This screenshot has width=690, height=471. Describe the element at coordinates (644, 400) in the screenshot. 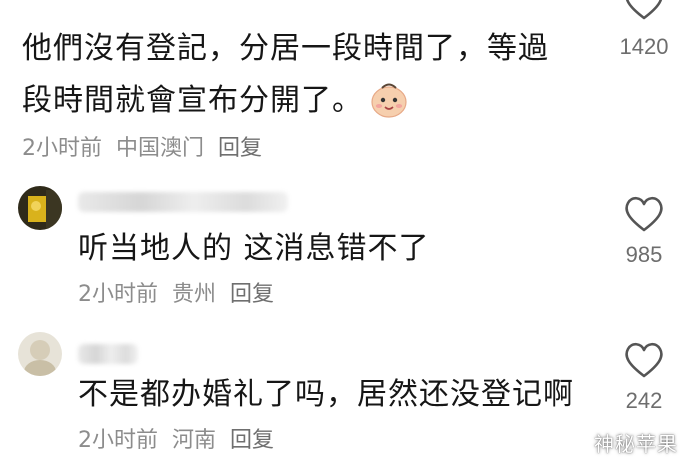

I see `like-count: 242` at that location.